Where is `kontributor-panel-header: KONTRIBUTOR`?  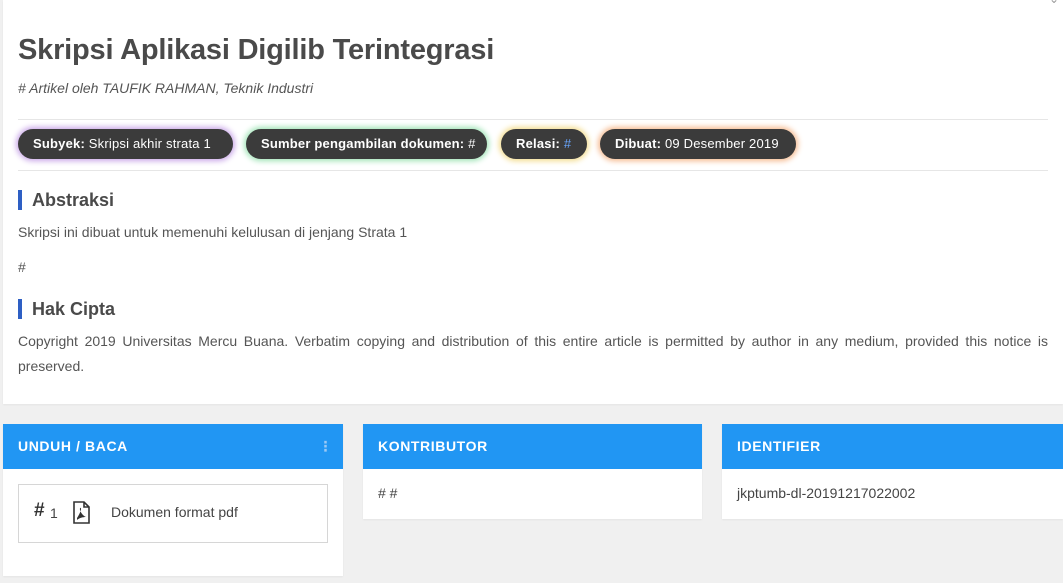
kontributor-panel-header: KONTRIBUTOR is located at coordinates (532, 446).